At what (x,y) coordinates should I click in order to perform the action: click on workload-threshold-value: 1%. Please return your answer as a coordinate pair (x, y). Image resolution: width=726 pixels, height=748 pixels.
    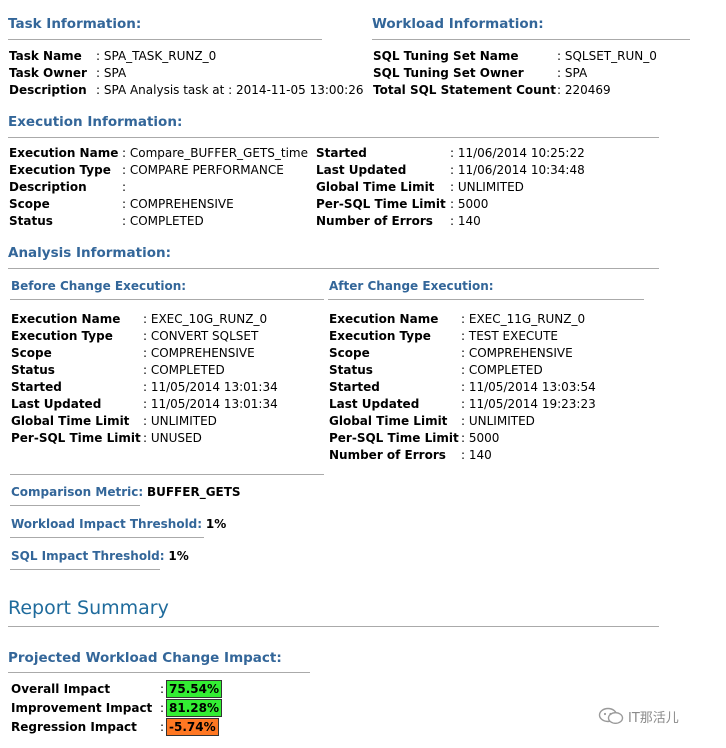
    Looking at the image, I should click on (216, 524).